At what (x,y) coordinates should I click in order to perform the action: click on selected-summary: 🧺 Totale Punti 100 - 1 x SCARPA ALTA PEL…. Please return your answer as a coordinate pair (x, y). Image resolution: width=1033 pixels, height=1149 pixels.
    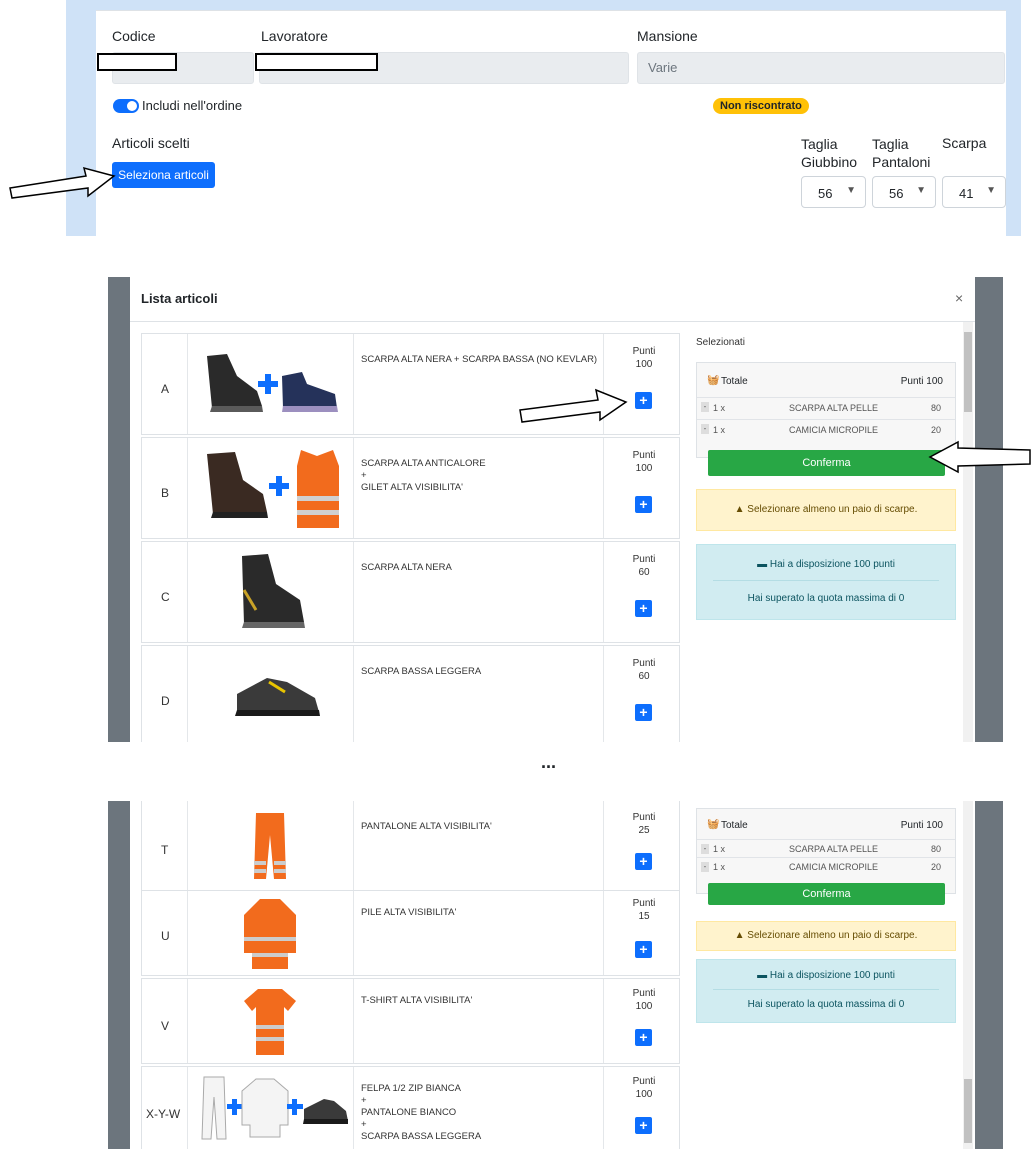
    Looking at the image, I should click on (826, 410).